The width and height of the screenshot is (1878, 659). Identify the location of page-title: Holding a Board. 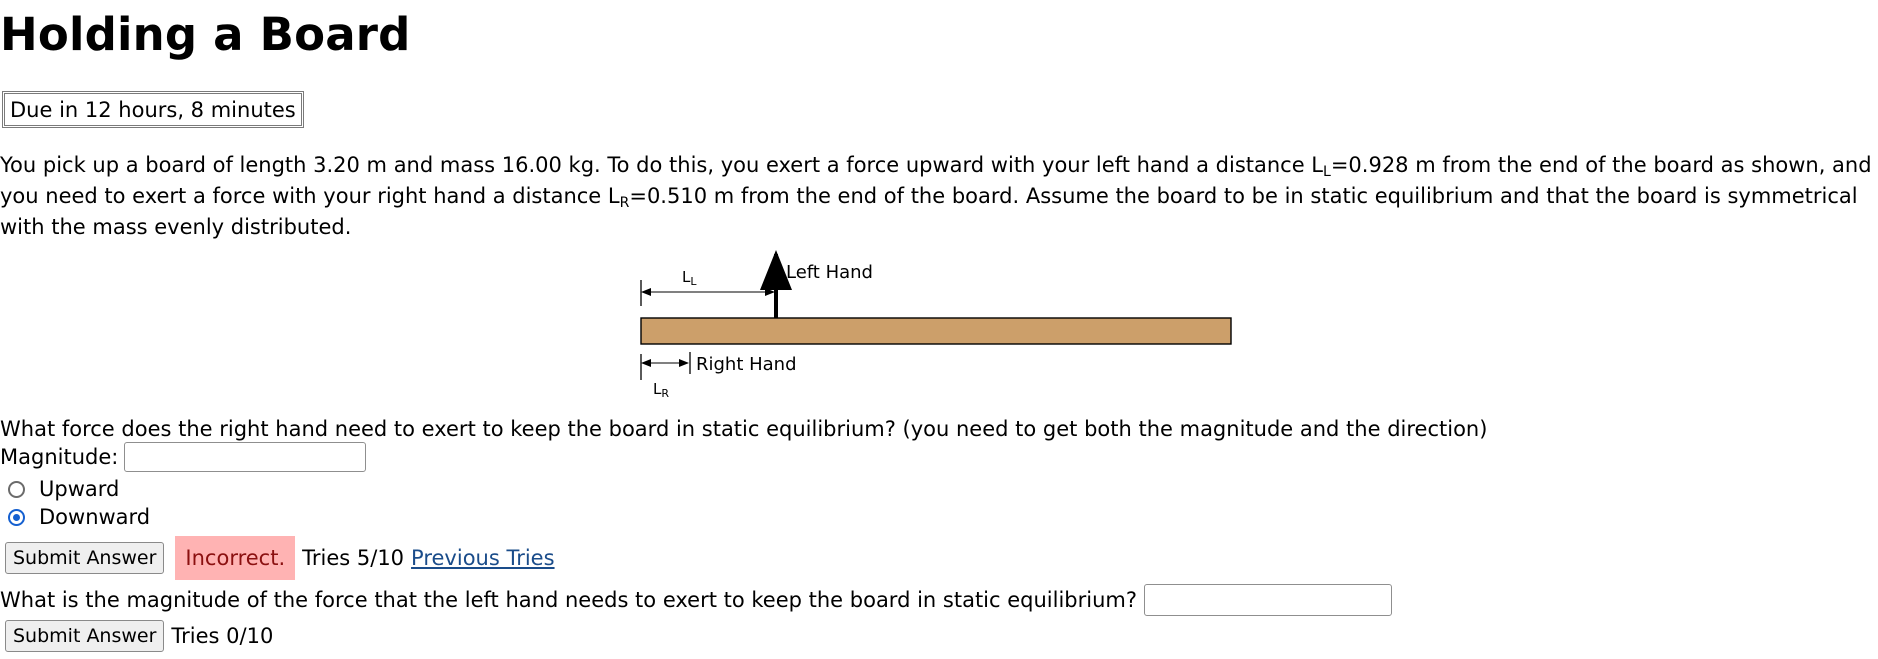
(205, 34).